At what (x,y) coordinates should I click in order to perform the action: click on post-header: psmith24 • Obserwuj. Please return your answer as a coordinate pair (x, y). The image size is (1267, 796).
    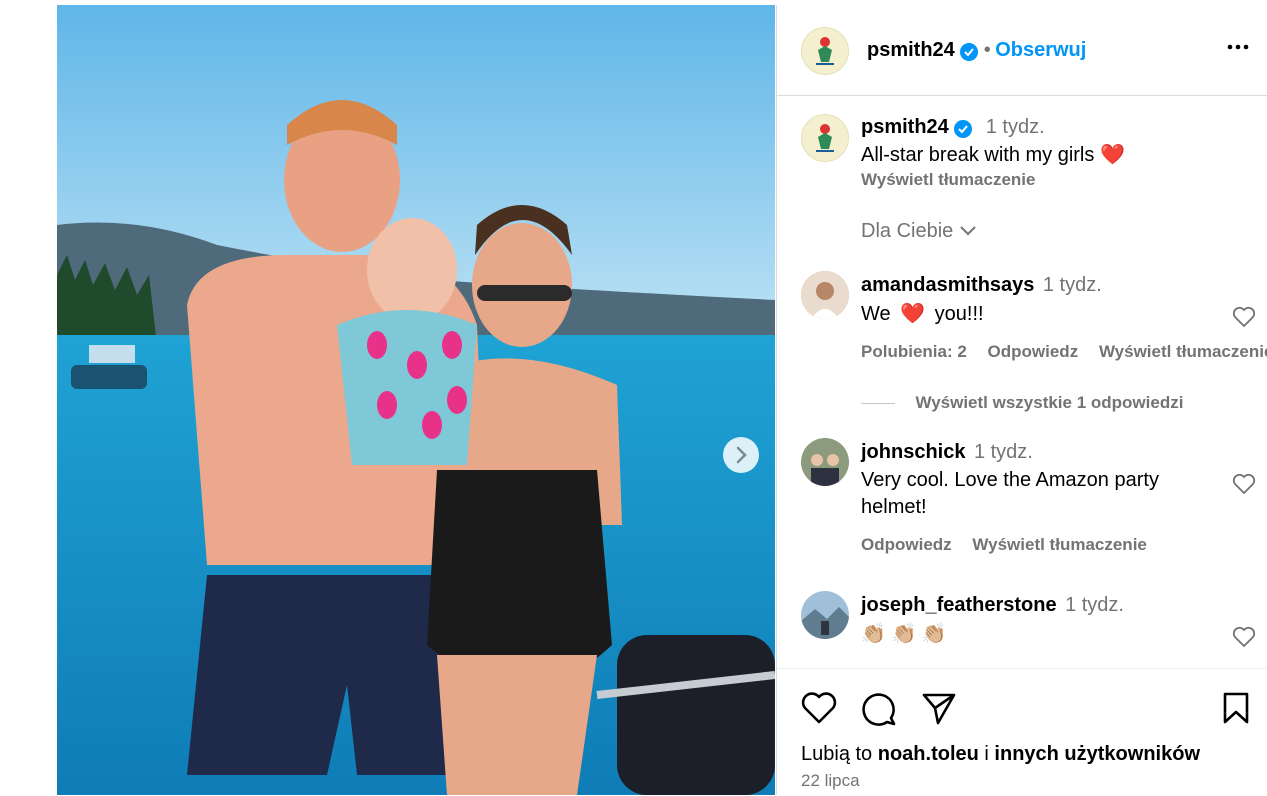
    Looking at the image, I should click on (1022, 50).